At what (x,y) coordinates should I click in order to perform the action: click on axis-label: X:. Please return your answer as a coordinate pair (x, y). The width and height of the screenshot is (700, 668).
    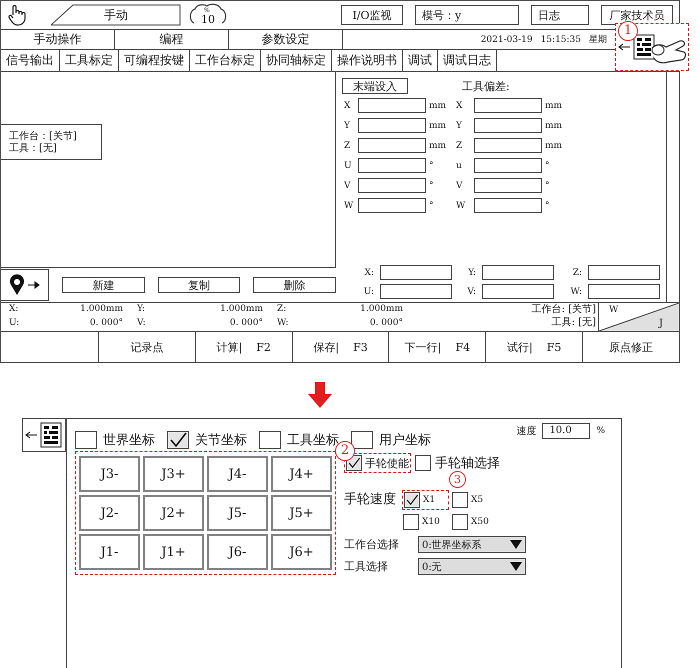
    Looking at the image, I should click on (369, 273).